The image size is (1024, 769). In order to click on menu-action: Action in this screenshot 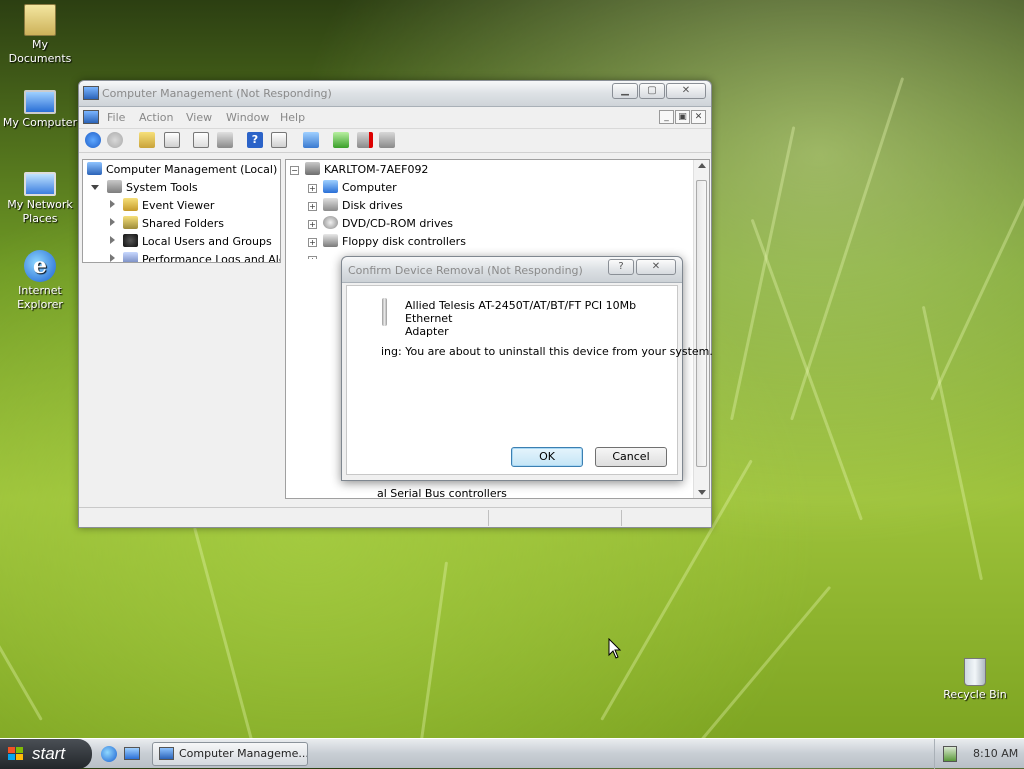, I will do `click(156, 117)`.